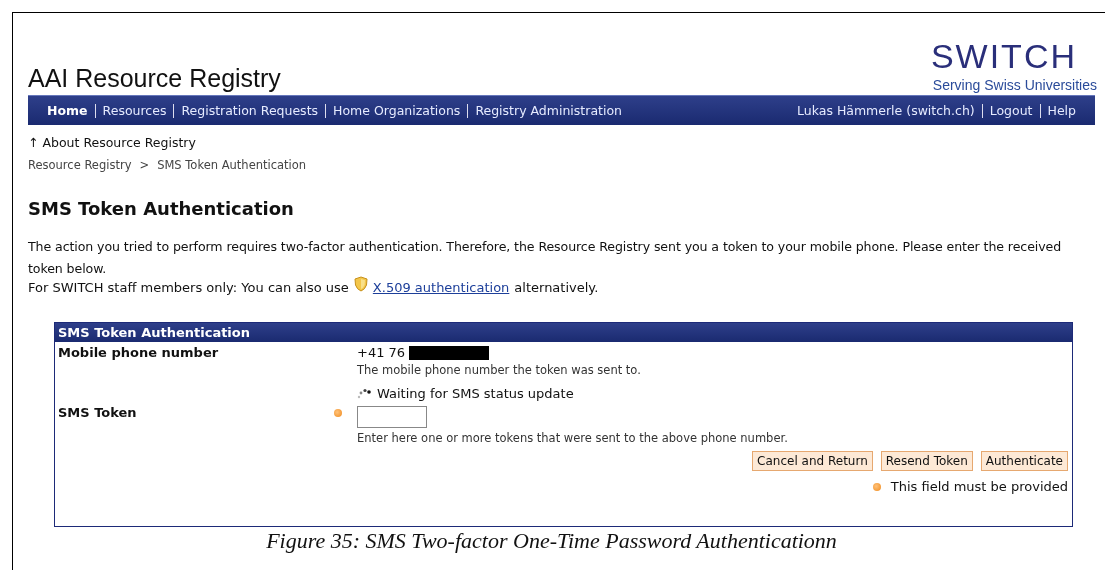 Image resolution: width=1105 pixels, height=570 pixels. I want to click on nav-link: Help, so click(1061, 110).